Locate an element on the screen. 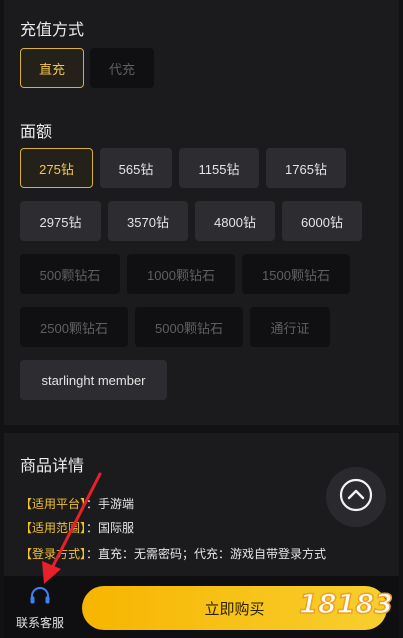 The image size is (403, 638). customer-service-button: 联系客服 is located at coordinates (40, 608).